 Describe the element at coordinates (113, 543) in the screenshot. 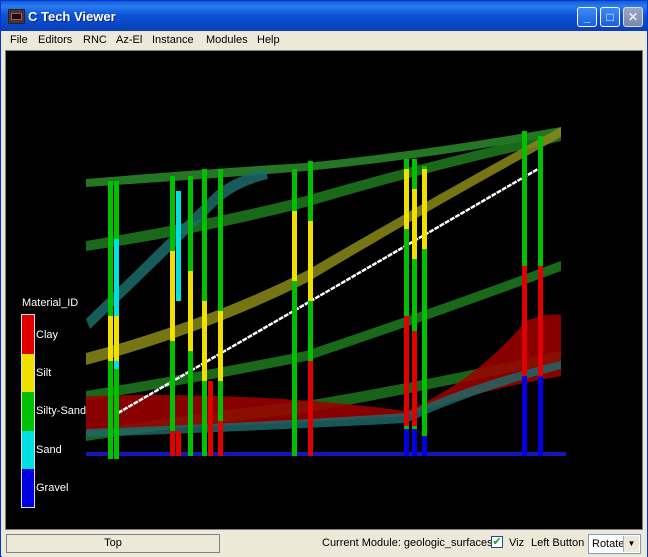

I see `top-view-button: Top` at that location.